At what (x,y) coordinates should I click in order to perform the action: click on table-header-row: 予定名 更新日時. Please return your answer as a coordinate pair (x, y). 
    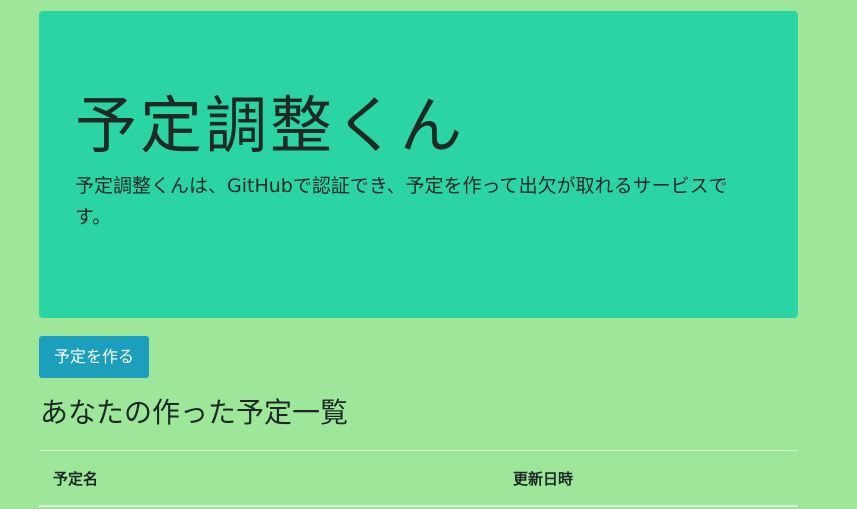
    Looking at the image, I should click on (418, 478).